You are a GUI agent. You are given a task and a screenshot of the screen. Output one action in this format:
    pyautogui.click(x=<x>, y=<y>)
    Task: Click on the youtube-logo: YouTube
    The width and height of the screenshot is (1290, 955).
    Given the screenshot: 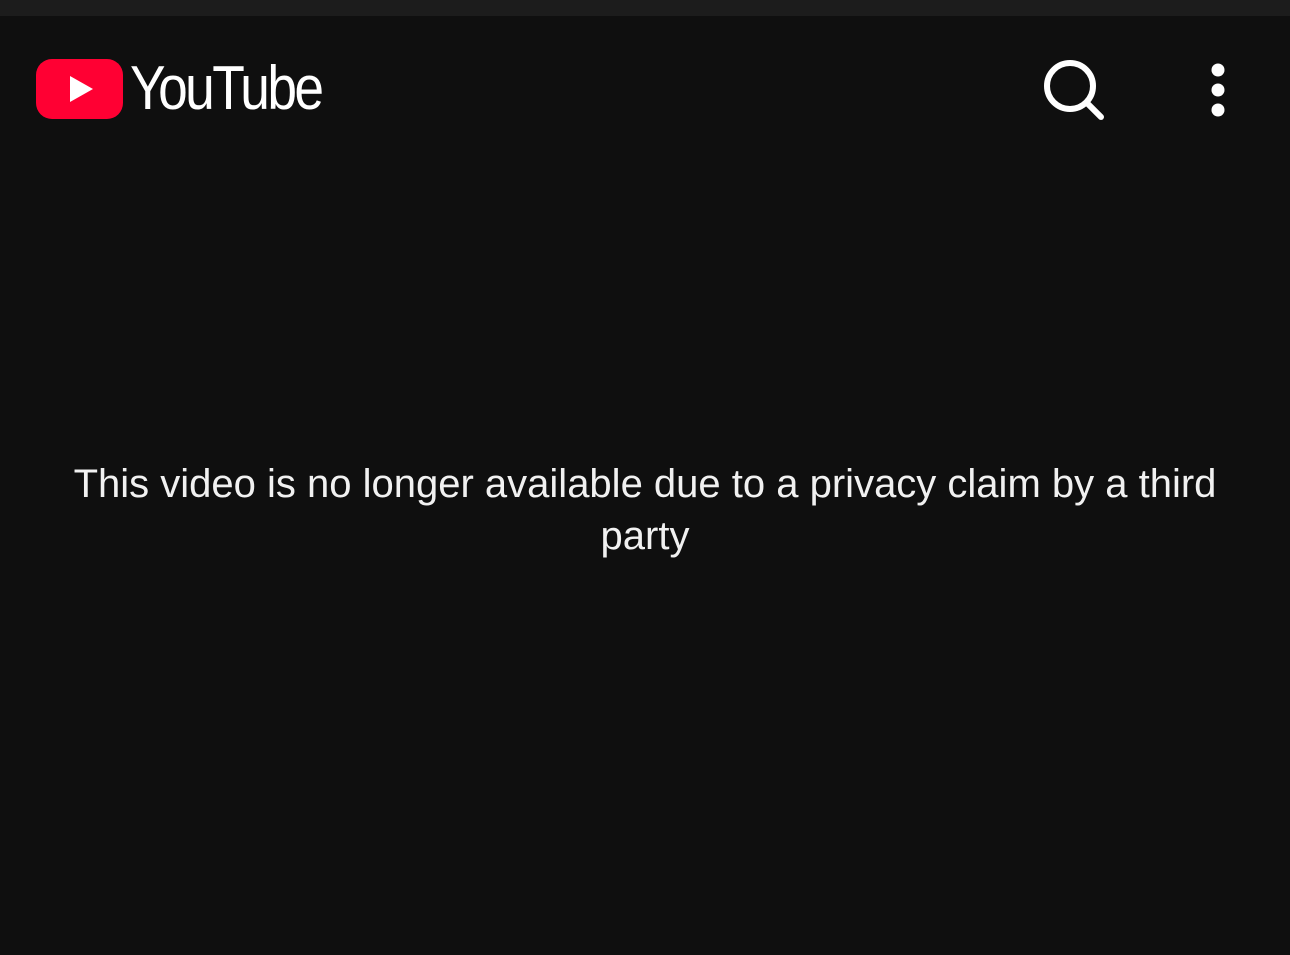 What is the action you would take?
    pyautogui.click(x=194, y=89)
    